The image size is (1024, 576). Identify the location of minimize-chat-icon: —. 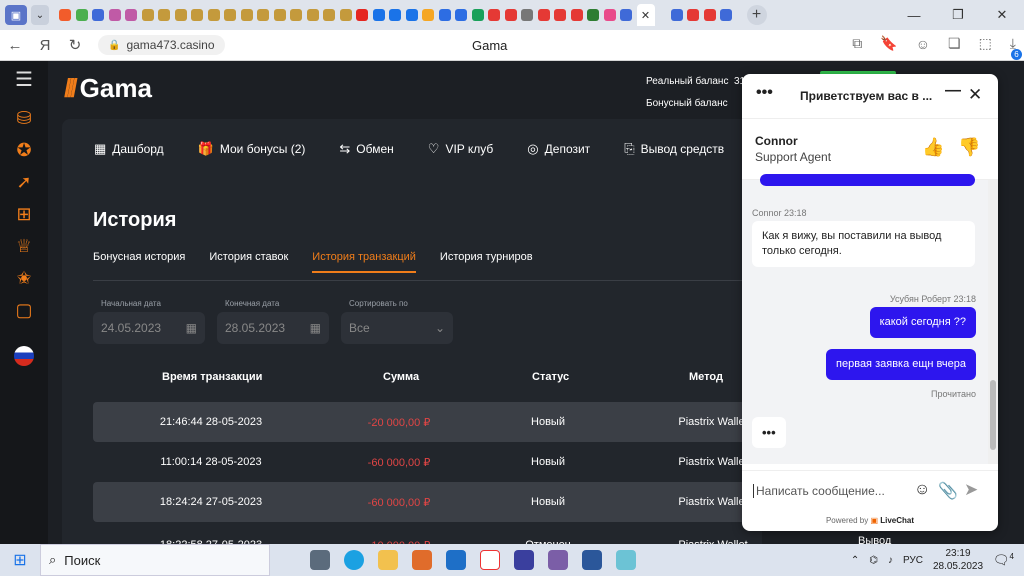
(953, 91).